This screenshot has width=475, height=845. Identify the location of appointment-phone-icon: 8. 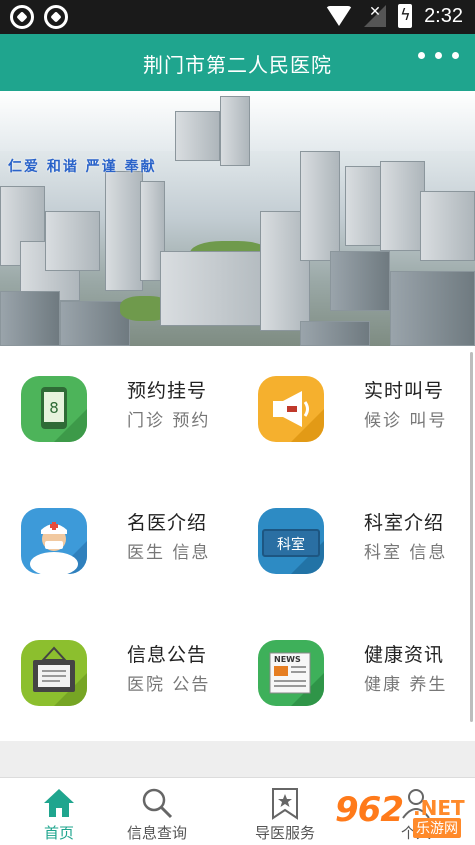
(54, 409).